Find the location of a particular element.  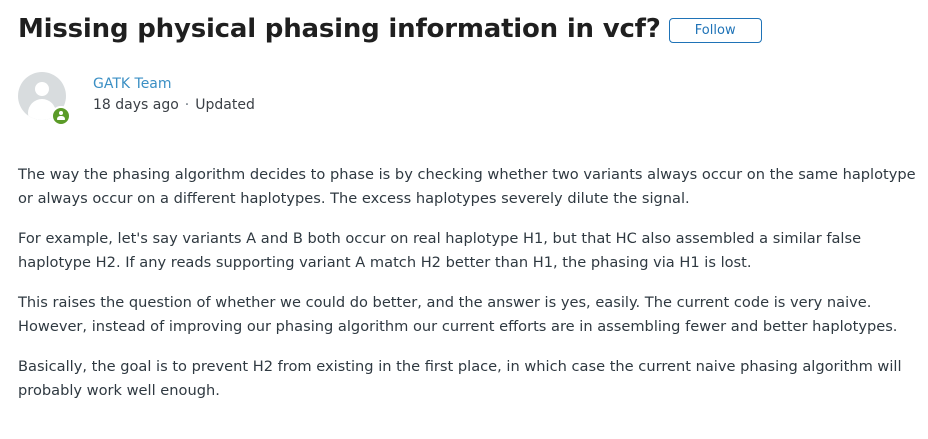

avatar is located at coordinates (44, 99).